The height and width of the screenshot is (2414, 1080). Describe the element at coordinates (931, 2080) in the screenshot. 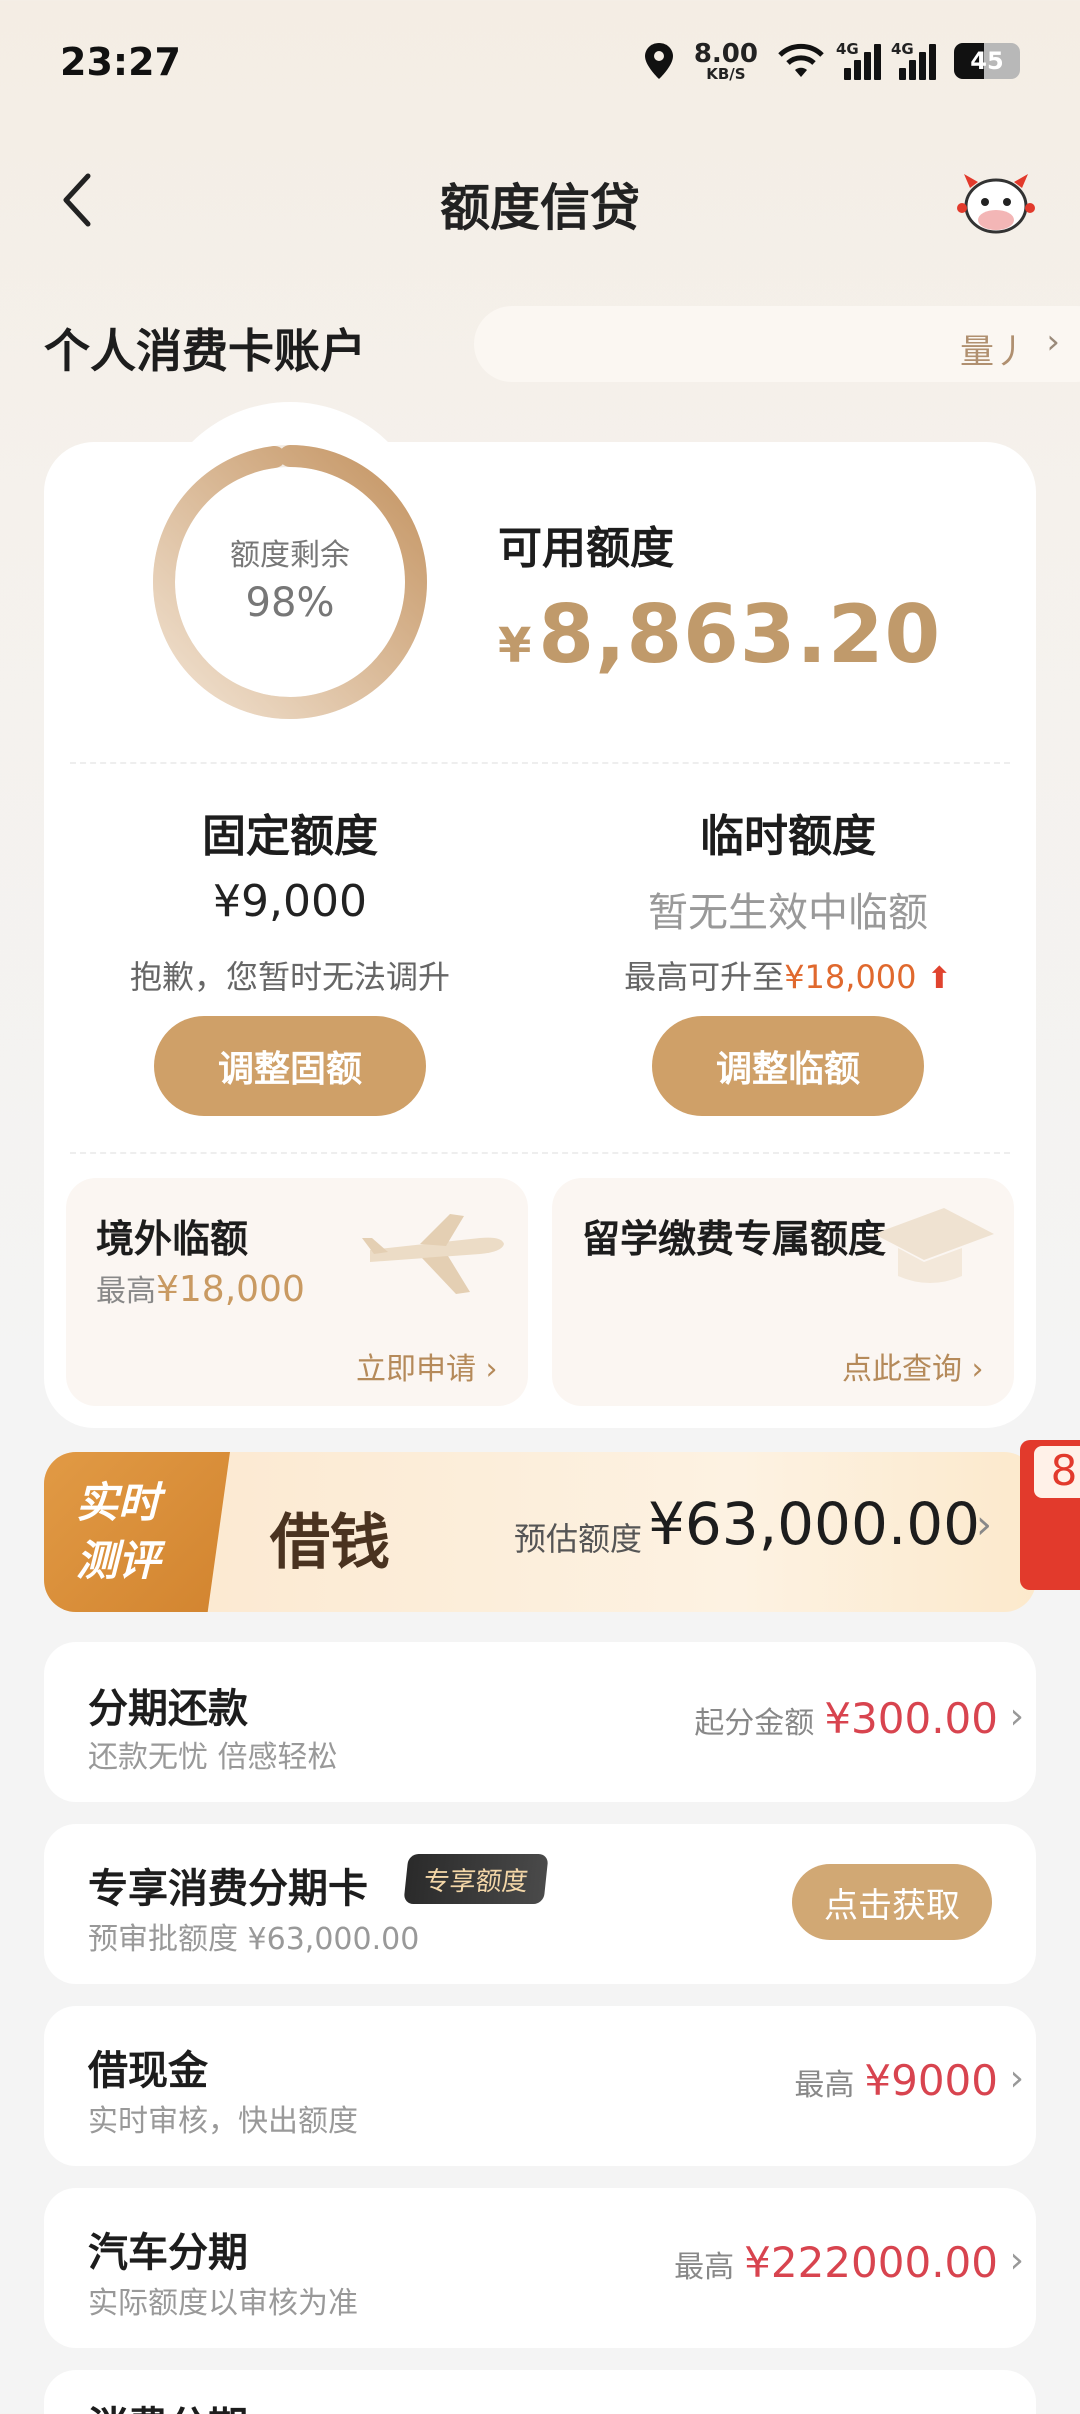

I see `cash-loan-max-value: ¥9000` at that location.